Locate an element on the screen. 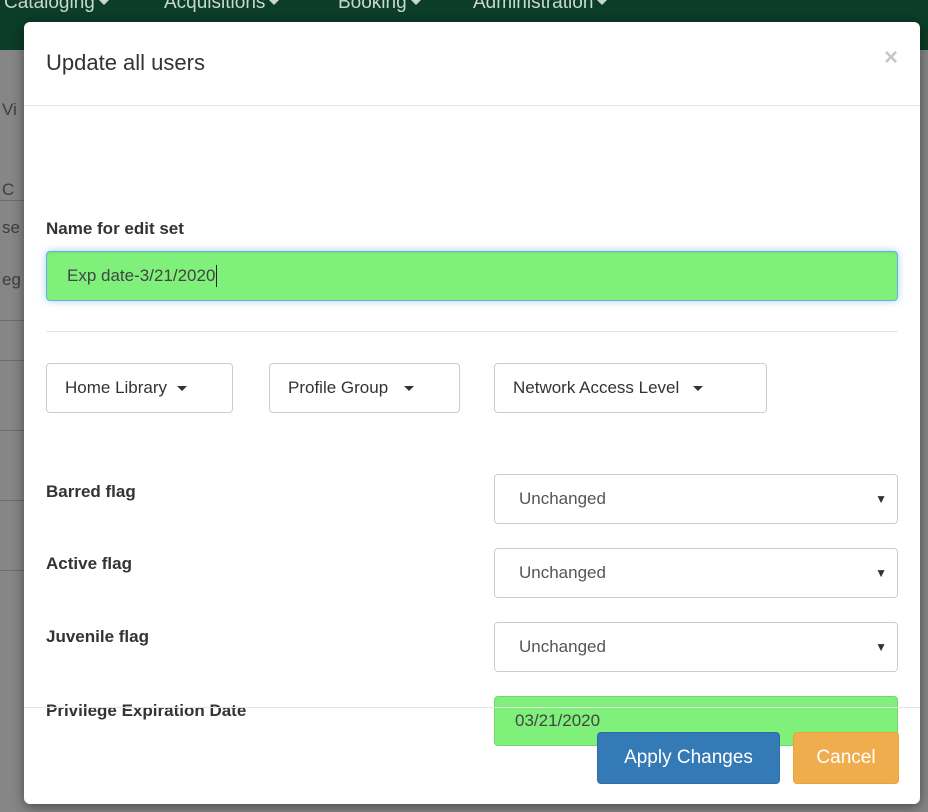 The image size is (928, 812). modal-footer: Apply Changes Cancel is located at coordinates (472, 756).